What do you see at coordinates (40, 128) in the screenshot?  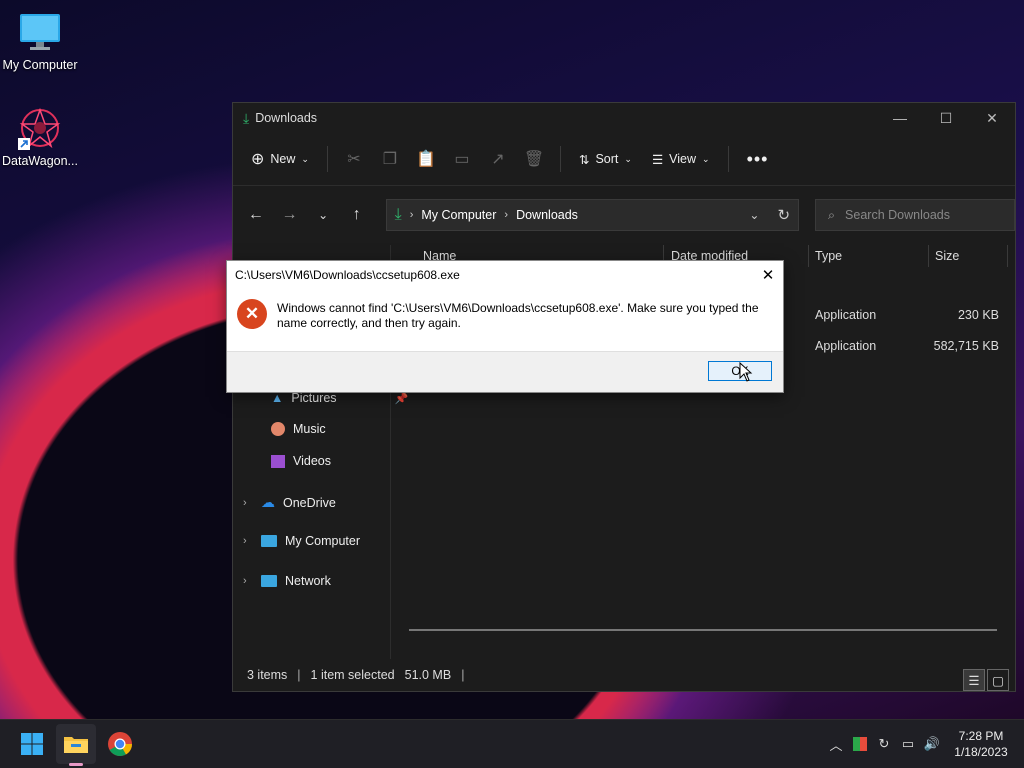 I see `datawagon-icon` at bounding box center [40, 128].